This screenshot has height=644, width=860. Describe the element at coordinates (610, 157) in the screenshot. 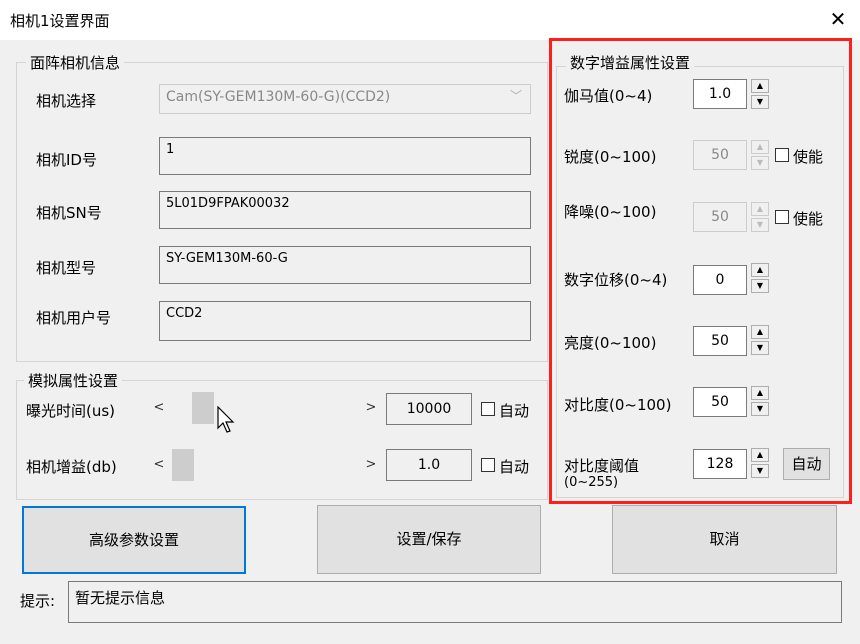

I see `sharpness-label: 锐度(0~100)` at that location.